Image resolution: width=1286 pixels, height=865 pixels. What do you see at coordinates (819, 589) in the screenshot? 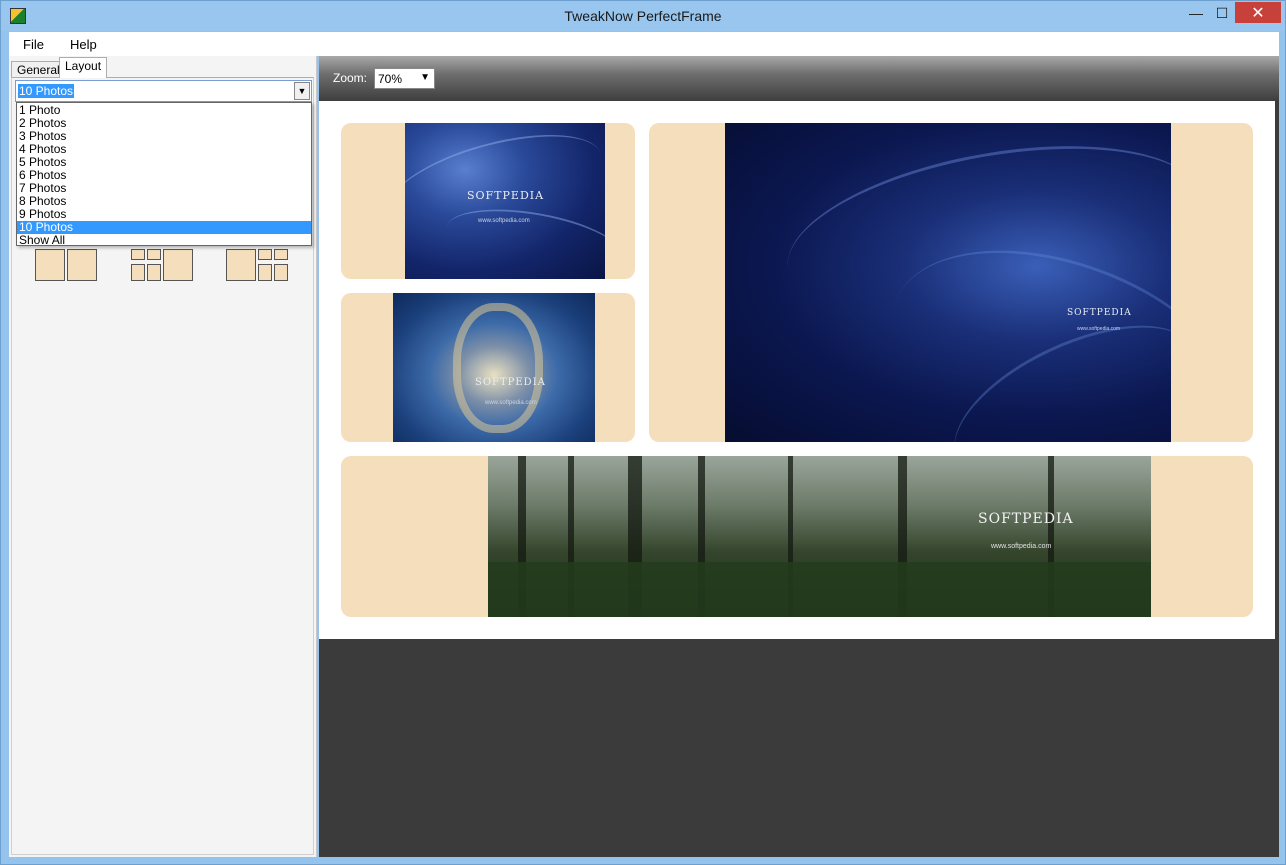
I see `undergrowth` at bounding box center [819, 589].